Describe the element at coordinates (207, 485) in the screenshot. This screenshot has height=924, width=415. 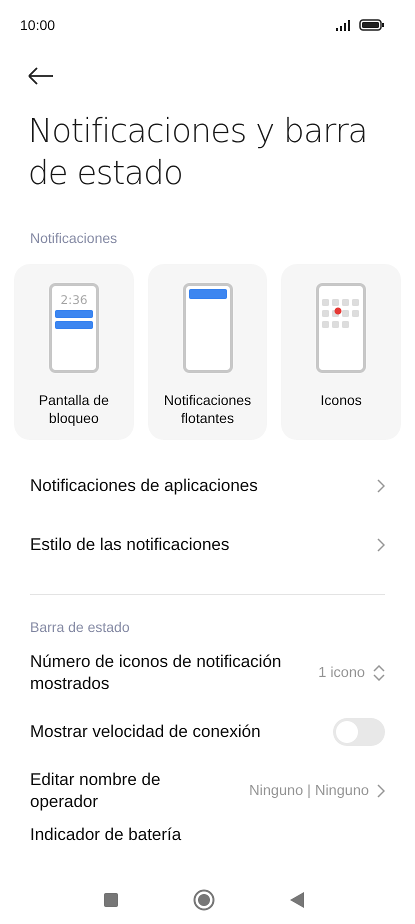
I see `setting-row: Notificaciones de aplicaciones` at that location.